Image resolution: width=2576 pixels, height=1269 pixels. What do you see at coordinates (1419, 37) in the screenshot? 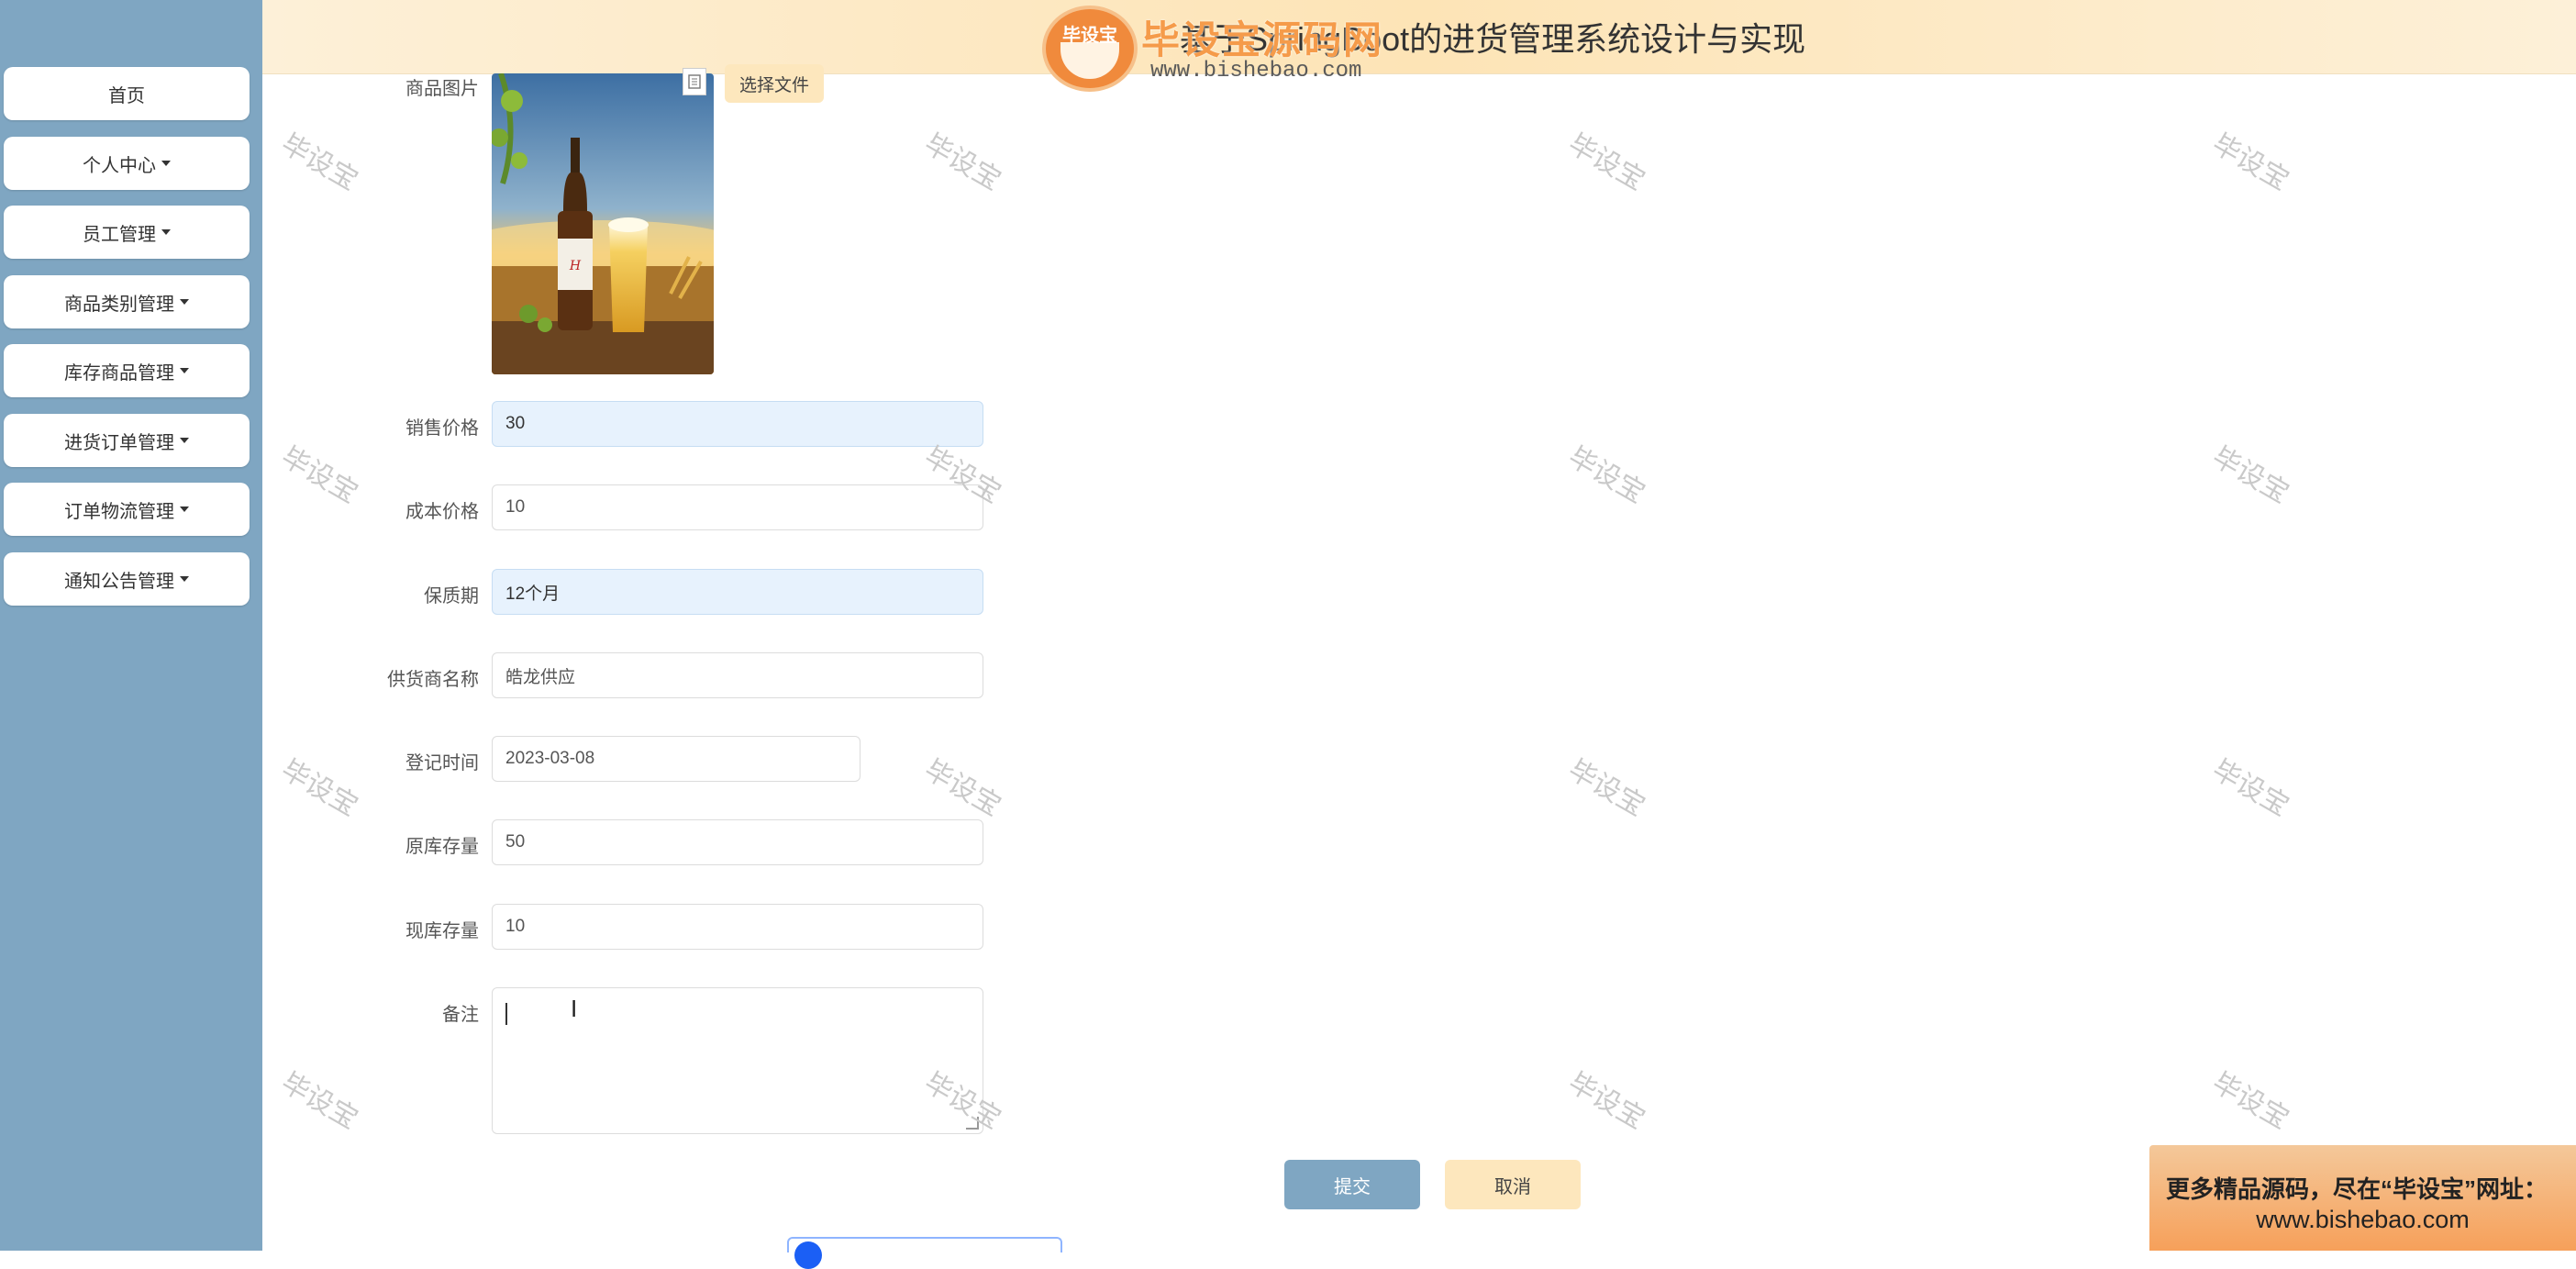
I see `top-header: 基于SpringBoot的进货管理系统设计与实现` at bounding box center [1419, 37].